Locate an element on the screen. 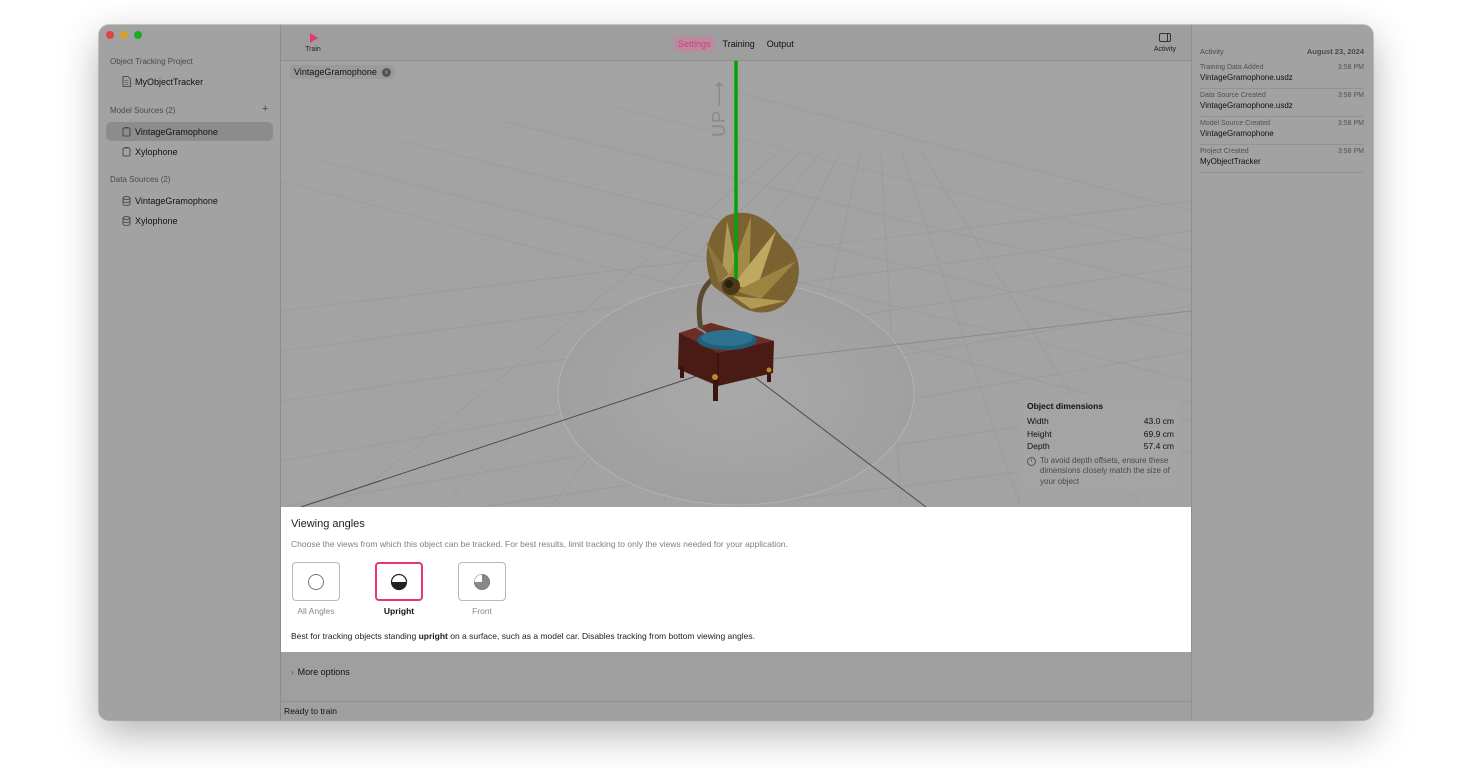 This screenshot has height=768, width=1470. tracking-disc is located at coordinates (736, 393).